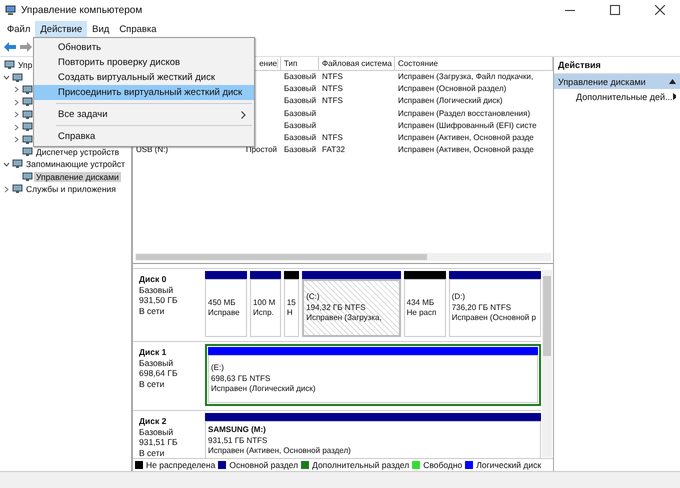  Describe the element at coordinates (450, 101) in the screenshot. I see `table-cell-text: Исправен (Логический диск)` at that location.